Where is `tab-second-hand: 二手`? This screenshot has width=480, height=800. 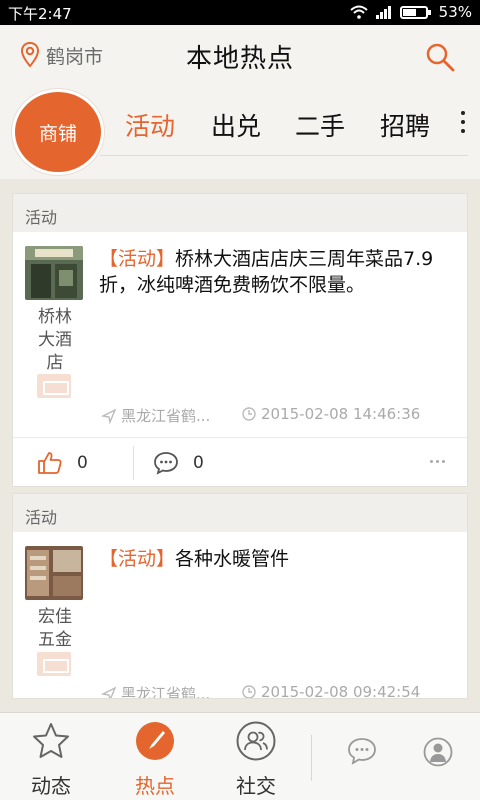 tab-second-hand: 二手 is located at coordinates (320, 125).